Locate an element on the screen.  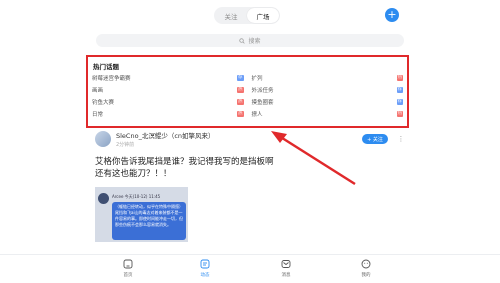
hot-topic-item: 外派任务 荐 is located at coordinates (327, 90).